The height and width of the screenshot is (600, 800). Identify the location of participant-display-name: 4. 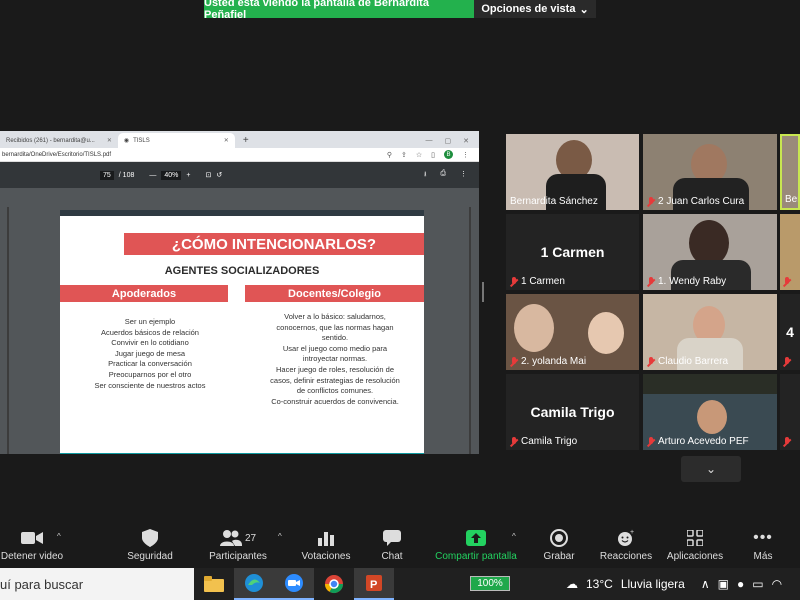
(790, 332).